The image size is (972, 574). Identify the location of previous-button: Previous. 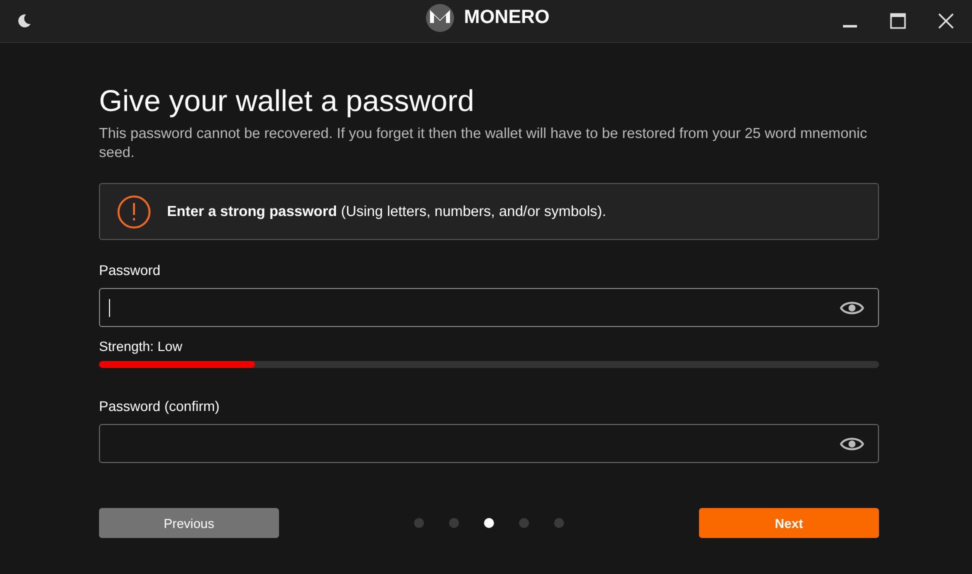
(189, 523).